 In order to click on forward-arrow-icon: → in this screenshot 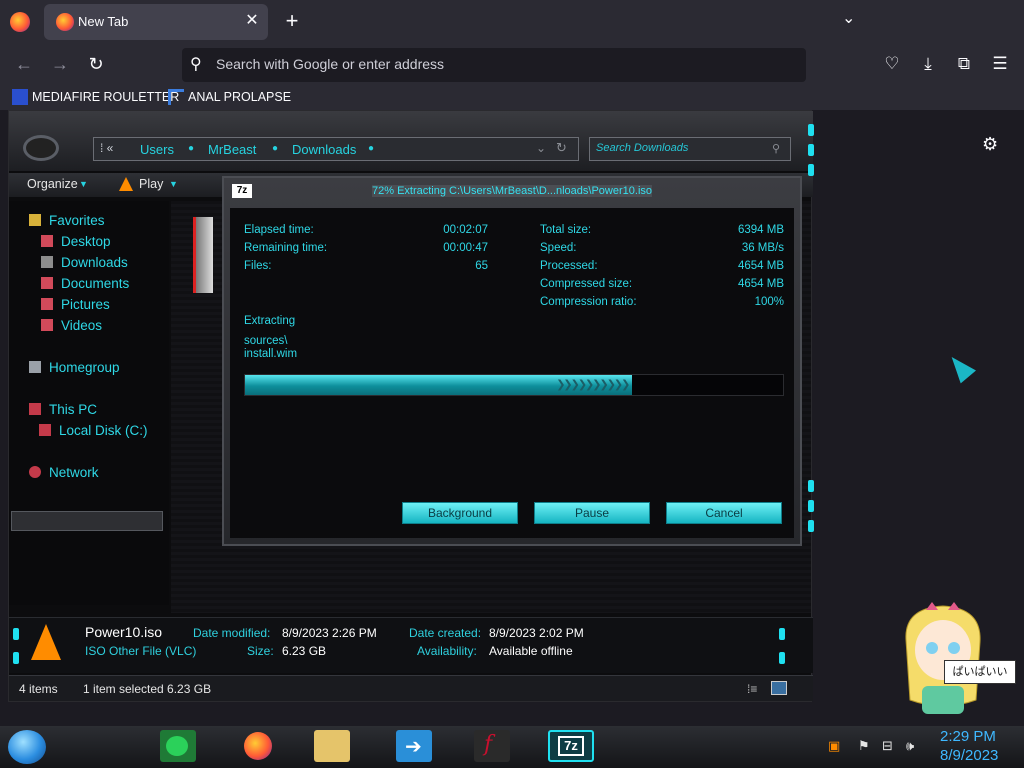, I will do `click(60, 64)`.